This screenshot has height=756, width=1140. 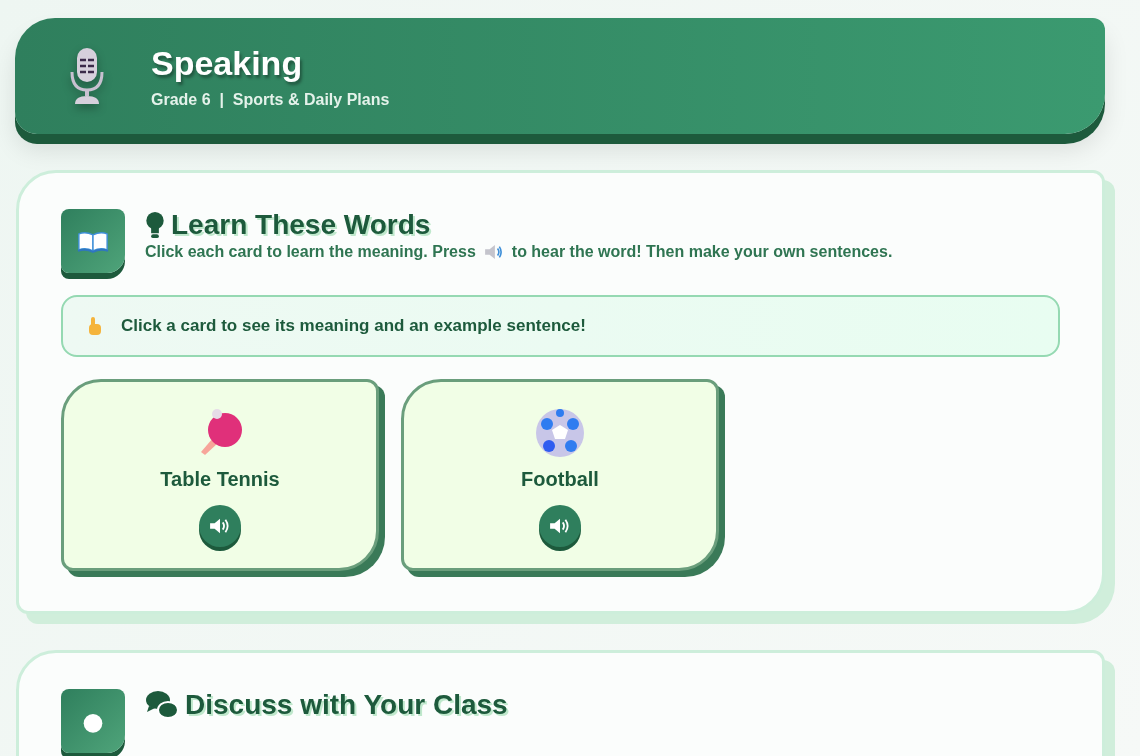 I want to click on hint-text: Click a card to see its meaning and an example sentence!, so click(x=353, y=326).